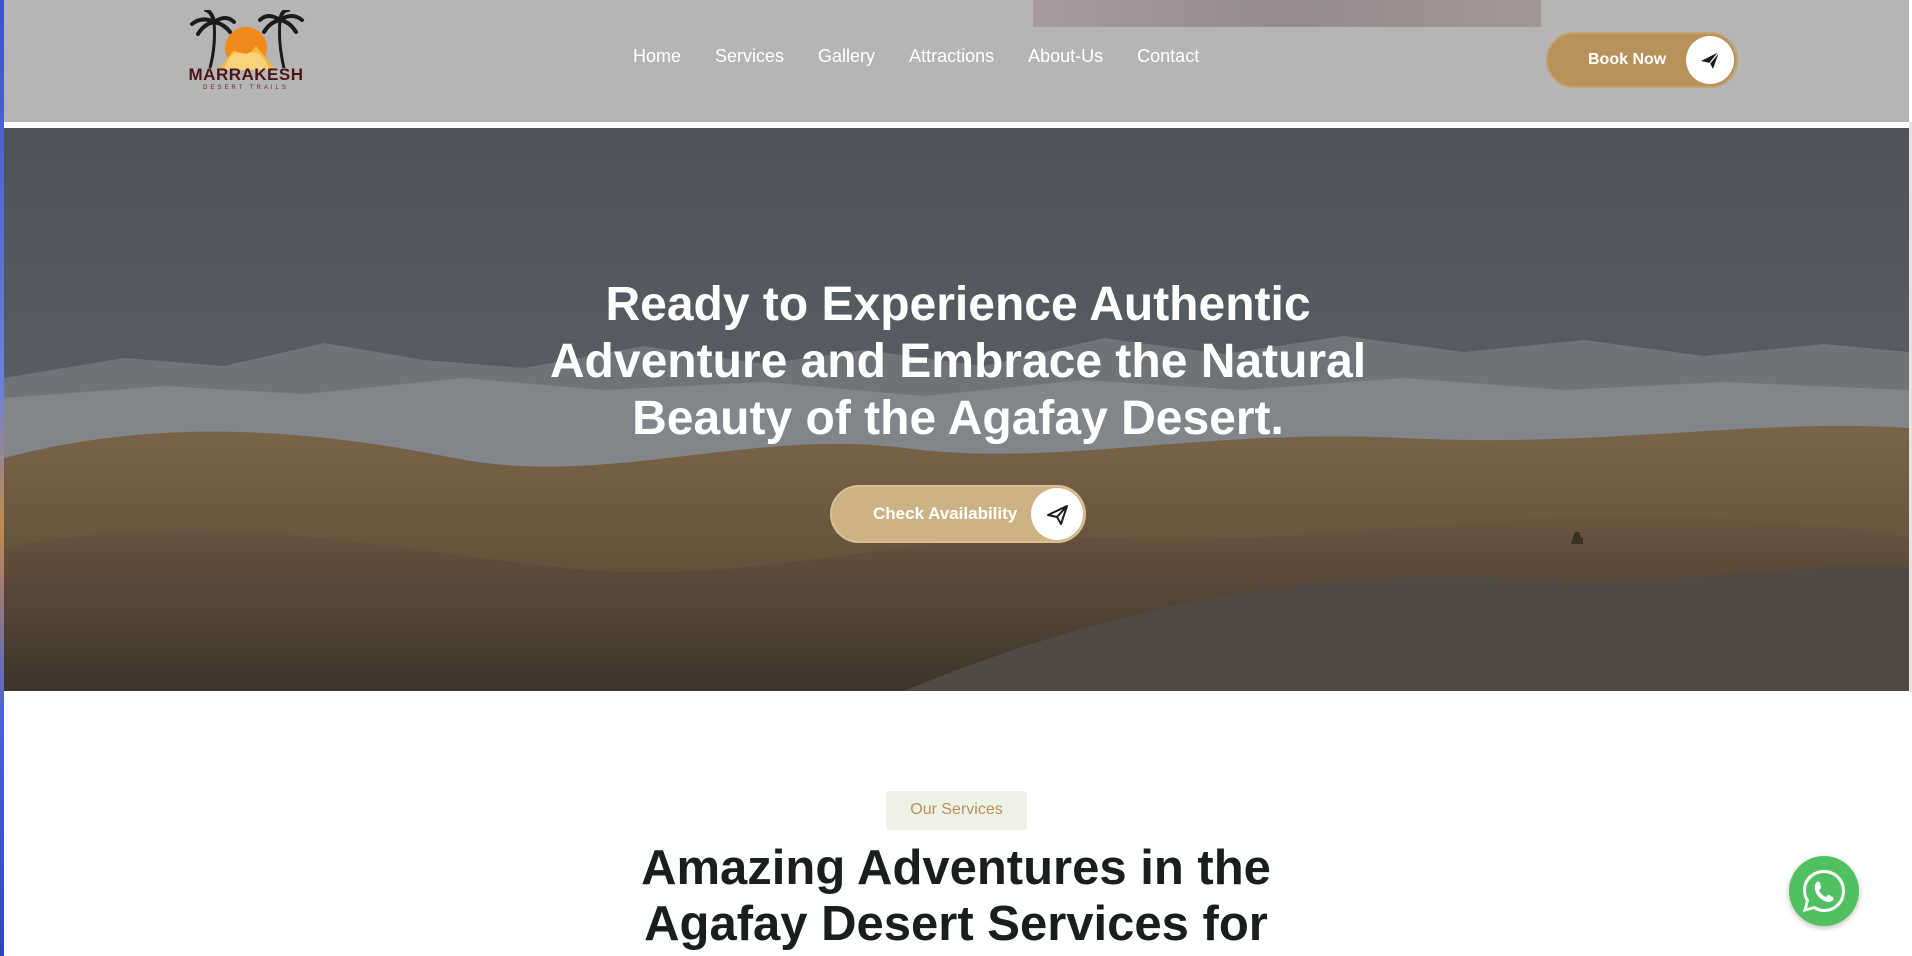 The height and width of the screenshot is (956, 1912). What do you see at coordinates (1168, 56) in the screenshot?
I see `nav-contact: Contact` at bounding box center [1168, 56].